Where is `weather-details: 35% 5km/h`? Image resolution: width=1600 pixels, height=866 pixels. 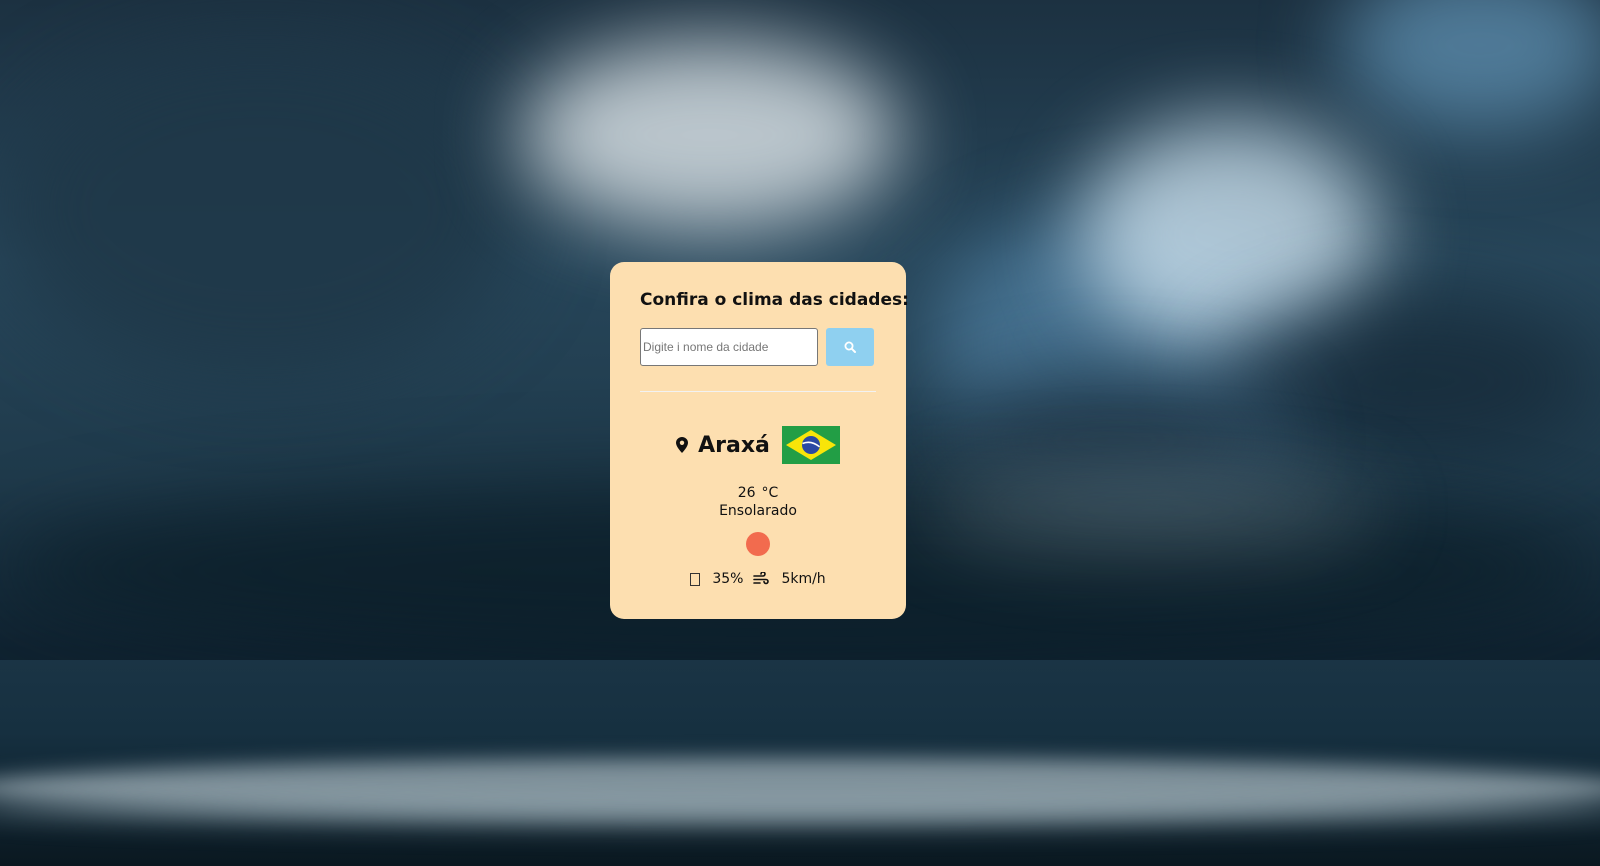
weather-details: 35% 5km/h is located at coordinates (758, 579).